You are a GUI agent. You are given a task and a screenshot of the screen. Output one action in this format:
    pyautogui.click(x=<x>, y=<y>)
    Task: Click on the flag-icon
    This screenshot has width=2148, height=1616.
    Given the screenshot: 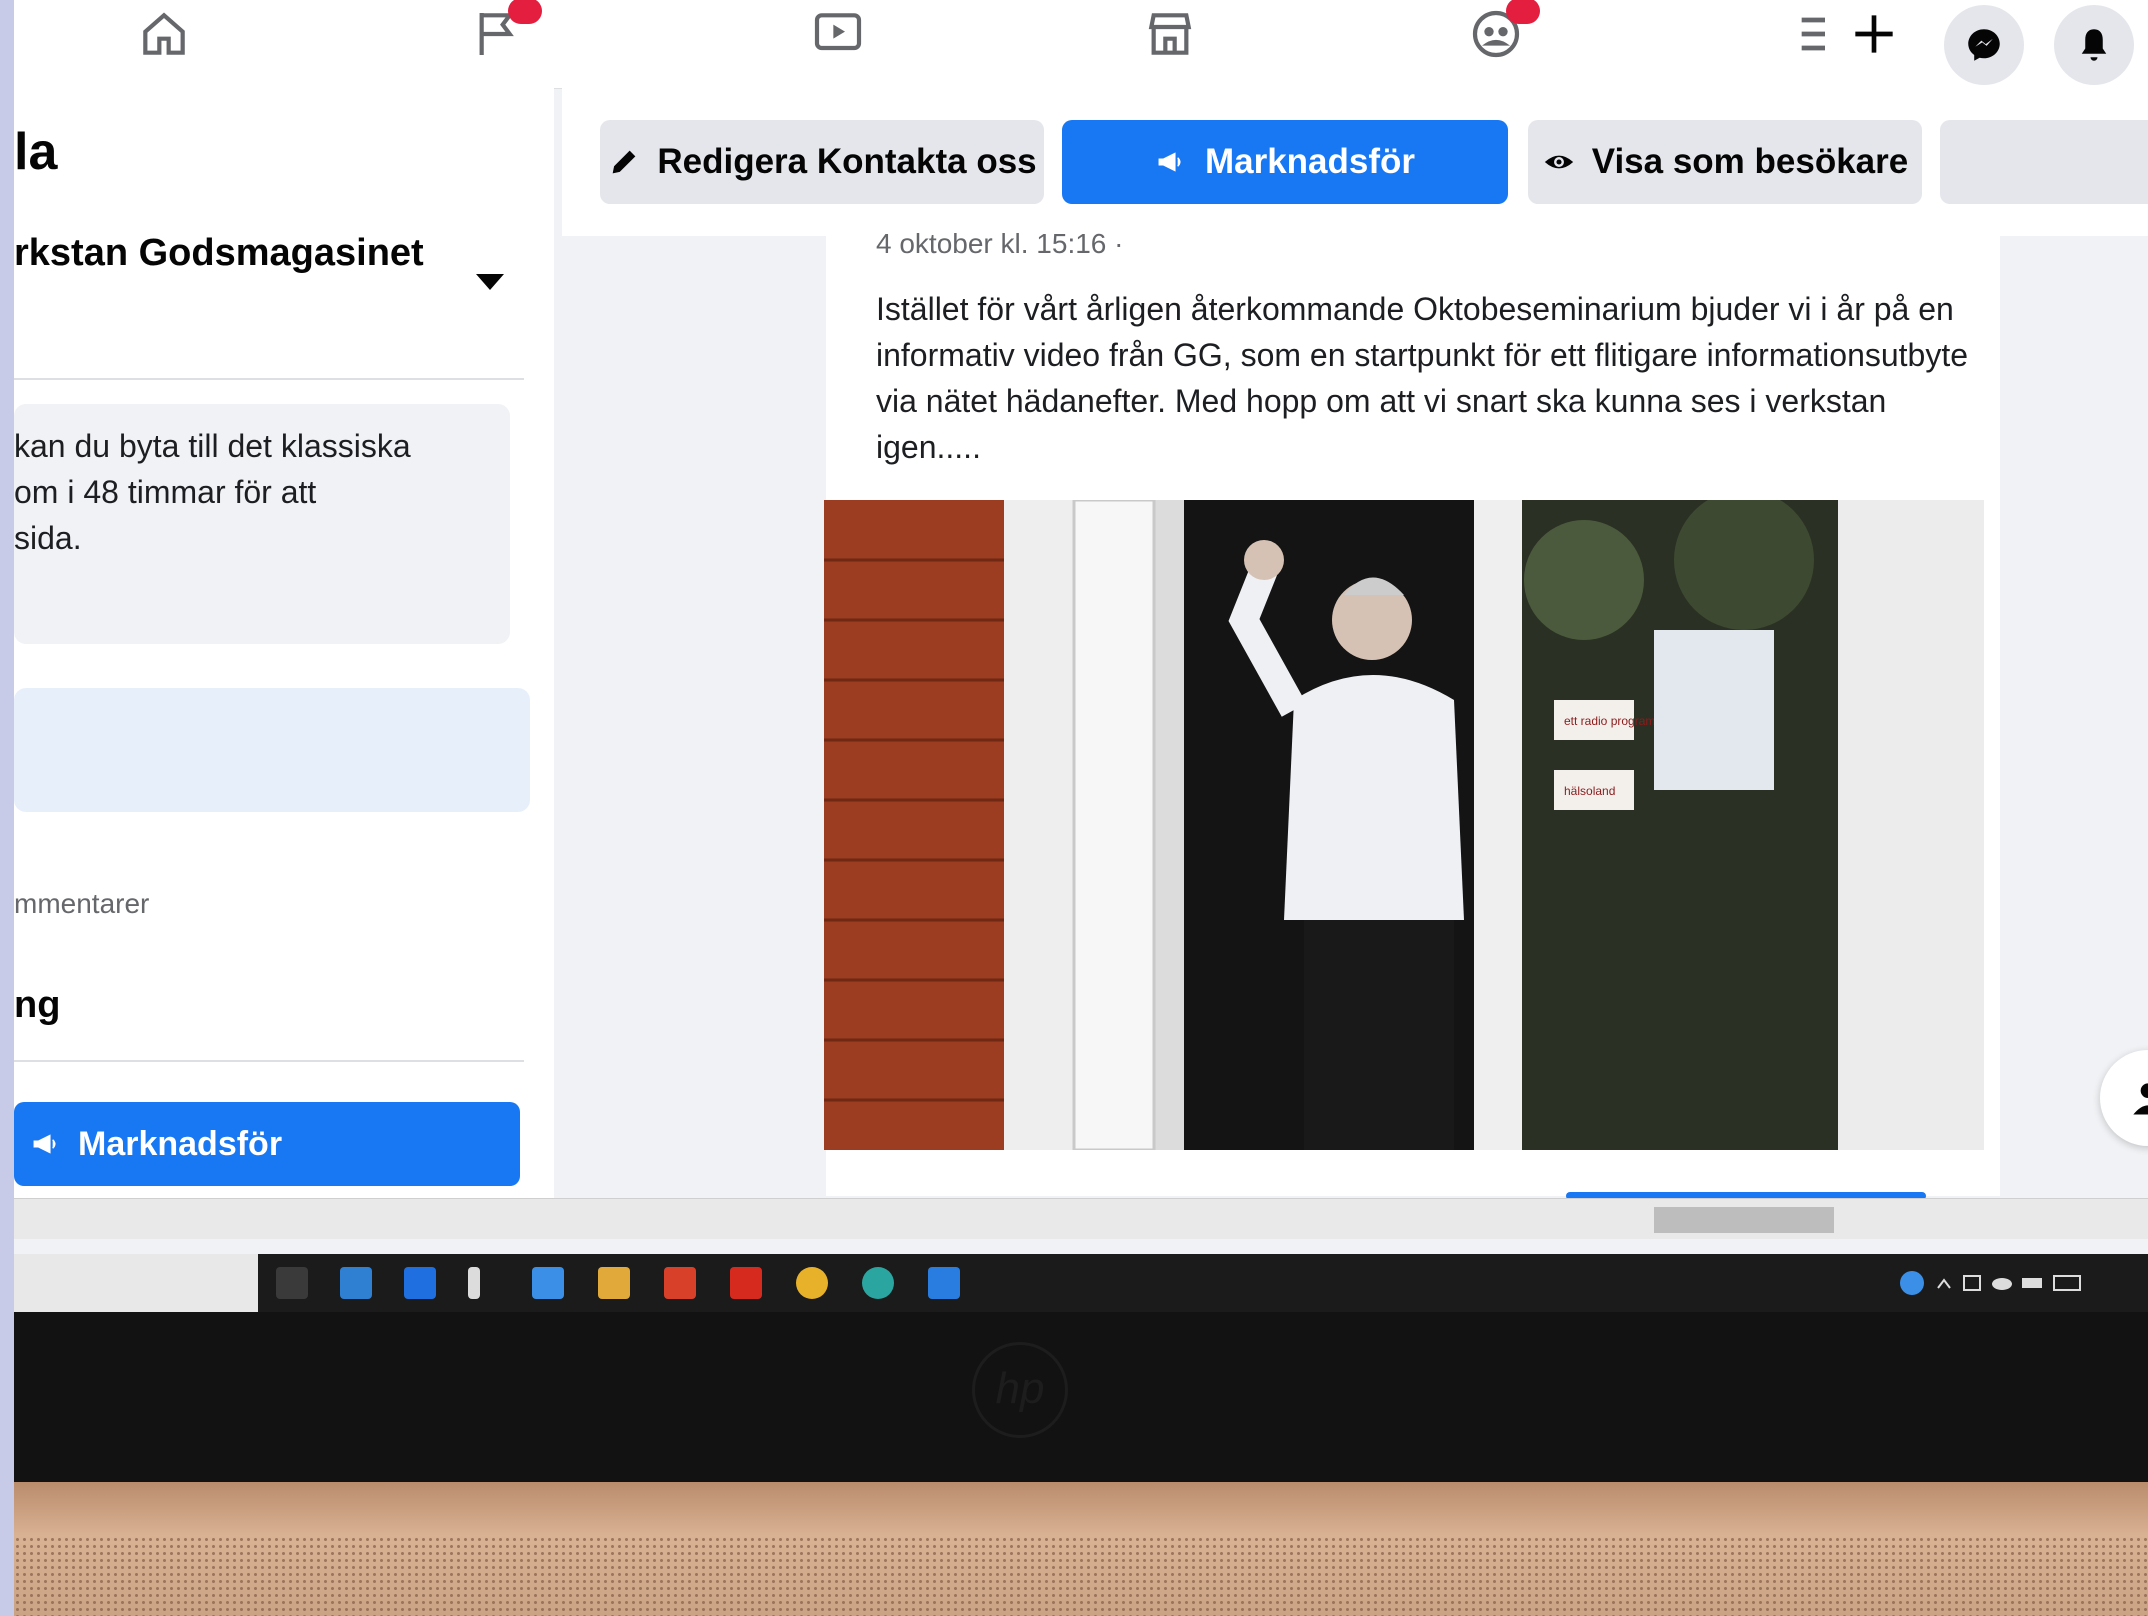 What is the action you would take?
    pyautogui.click(x=504, y=32)
    